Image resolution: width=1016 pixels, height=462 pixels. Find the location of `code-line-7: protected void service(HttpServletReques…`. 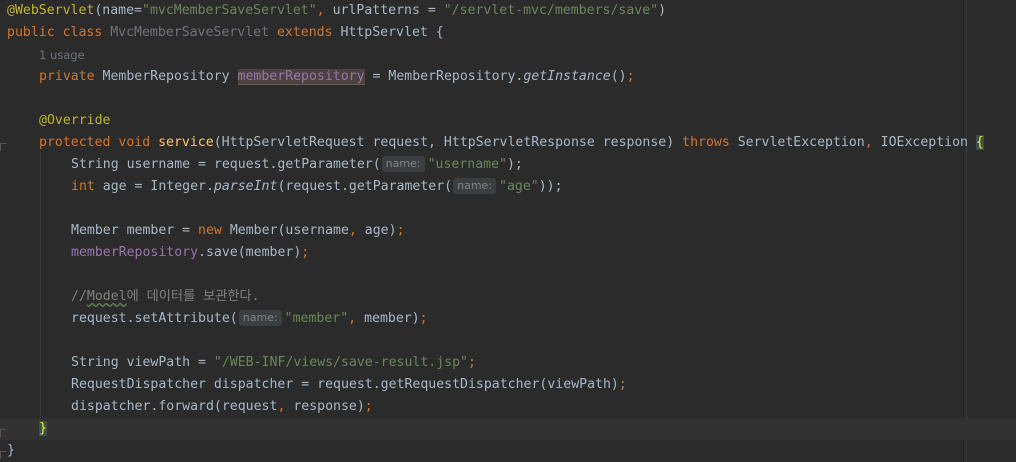

code-line-7: protected void service(HttpServletReques… is located at coordinates (508, 143).